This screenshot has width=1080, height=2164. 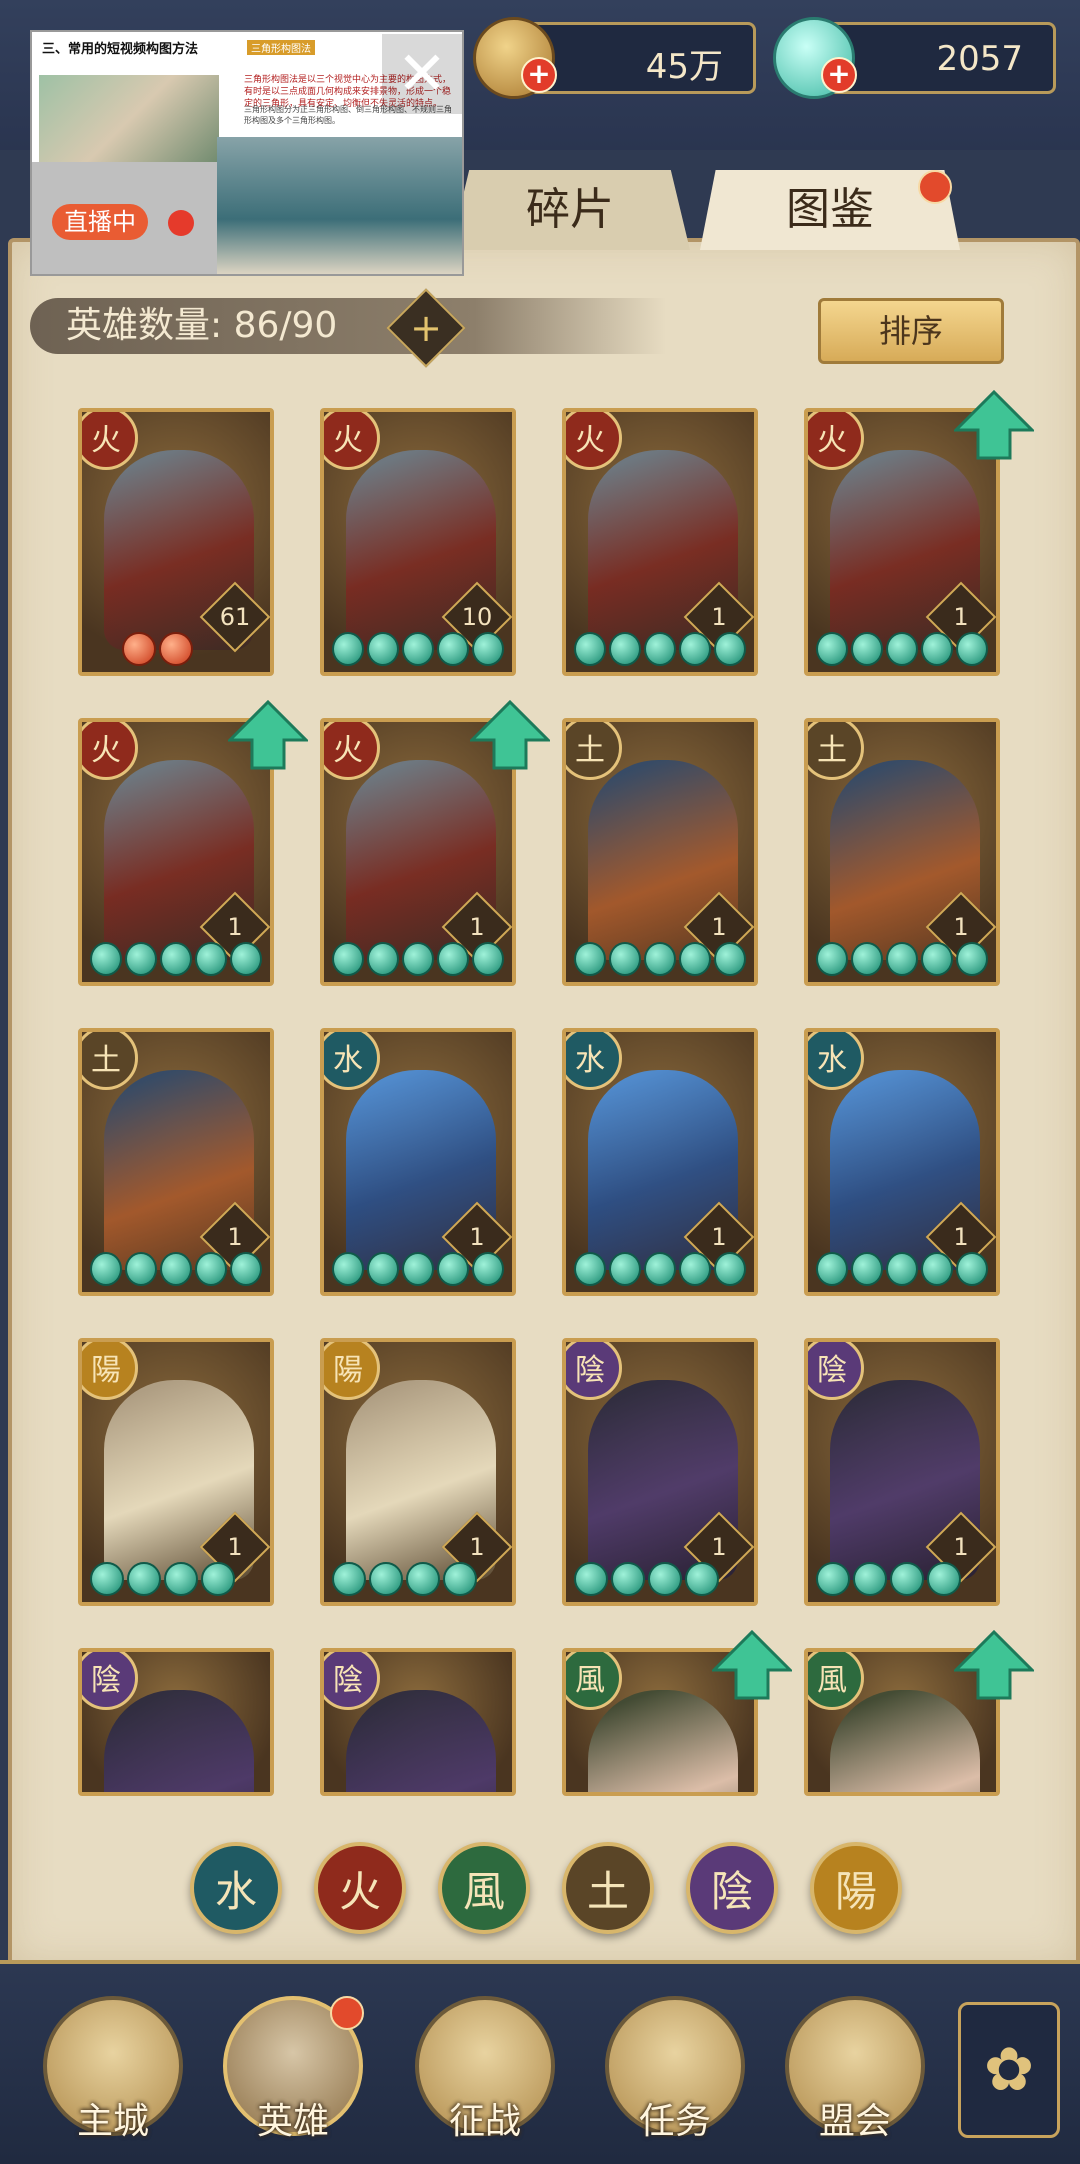 What do you see at coordinates (684, 67) in the screenshot?
I see `coin-value: 45万` at bounding box center [684, 67].